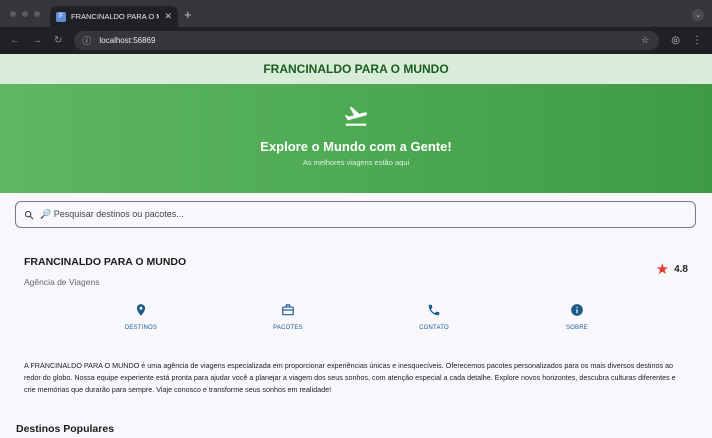 This screenshot has width=712, height=438. I want to click on site-info-icon: ⓘ, so click(86, 40).